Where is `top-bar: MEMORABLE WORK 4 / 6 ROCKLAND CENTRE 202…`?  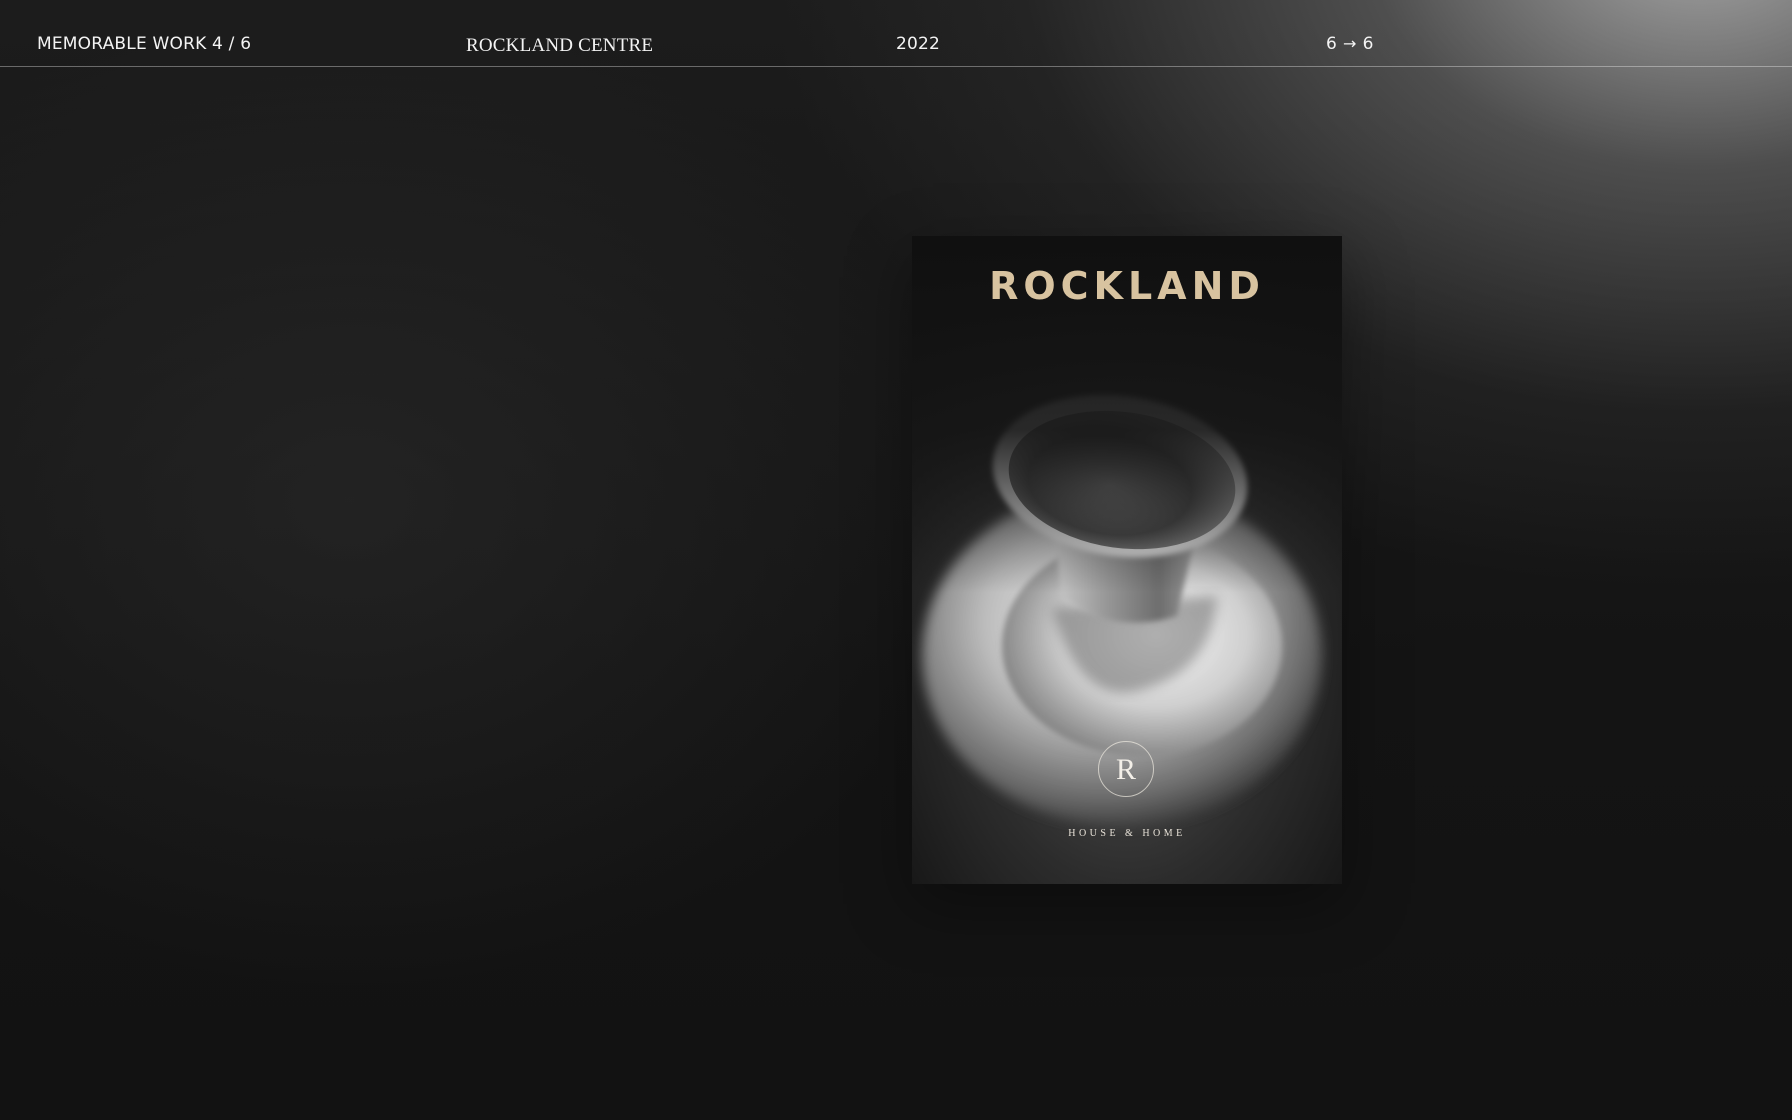
top-bar: MEMORABLE WORK 4 / 6 ROCKLAND CENTRE 202… is located at coordinates (896, 33).